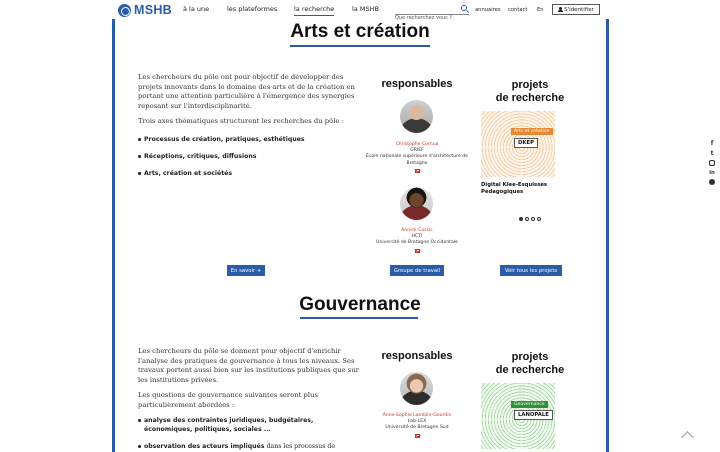 The image size is (720, 452). Describe the element at coordinates (607, 235) in the screenshot. I see `frame-border-right` at that location.